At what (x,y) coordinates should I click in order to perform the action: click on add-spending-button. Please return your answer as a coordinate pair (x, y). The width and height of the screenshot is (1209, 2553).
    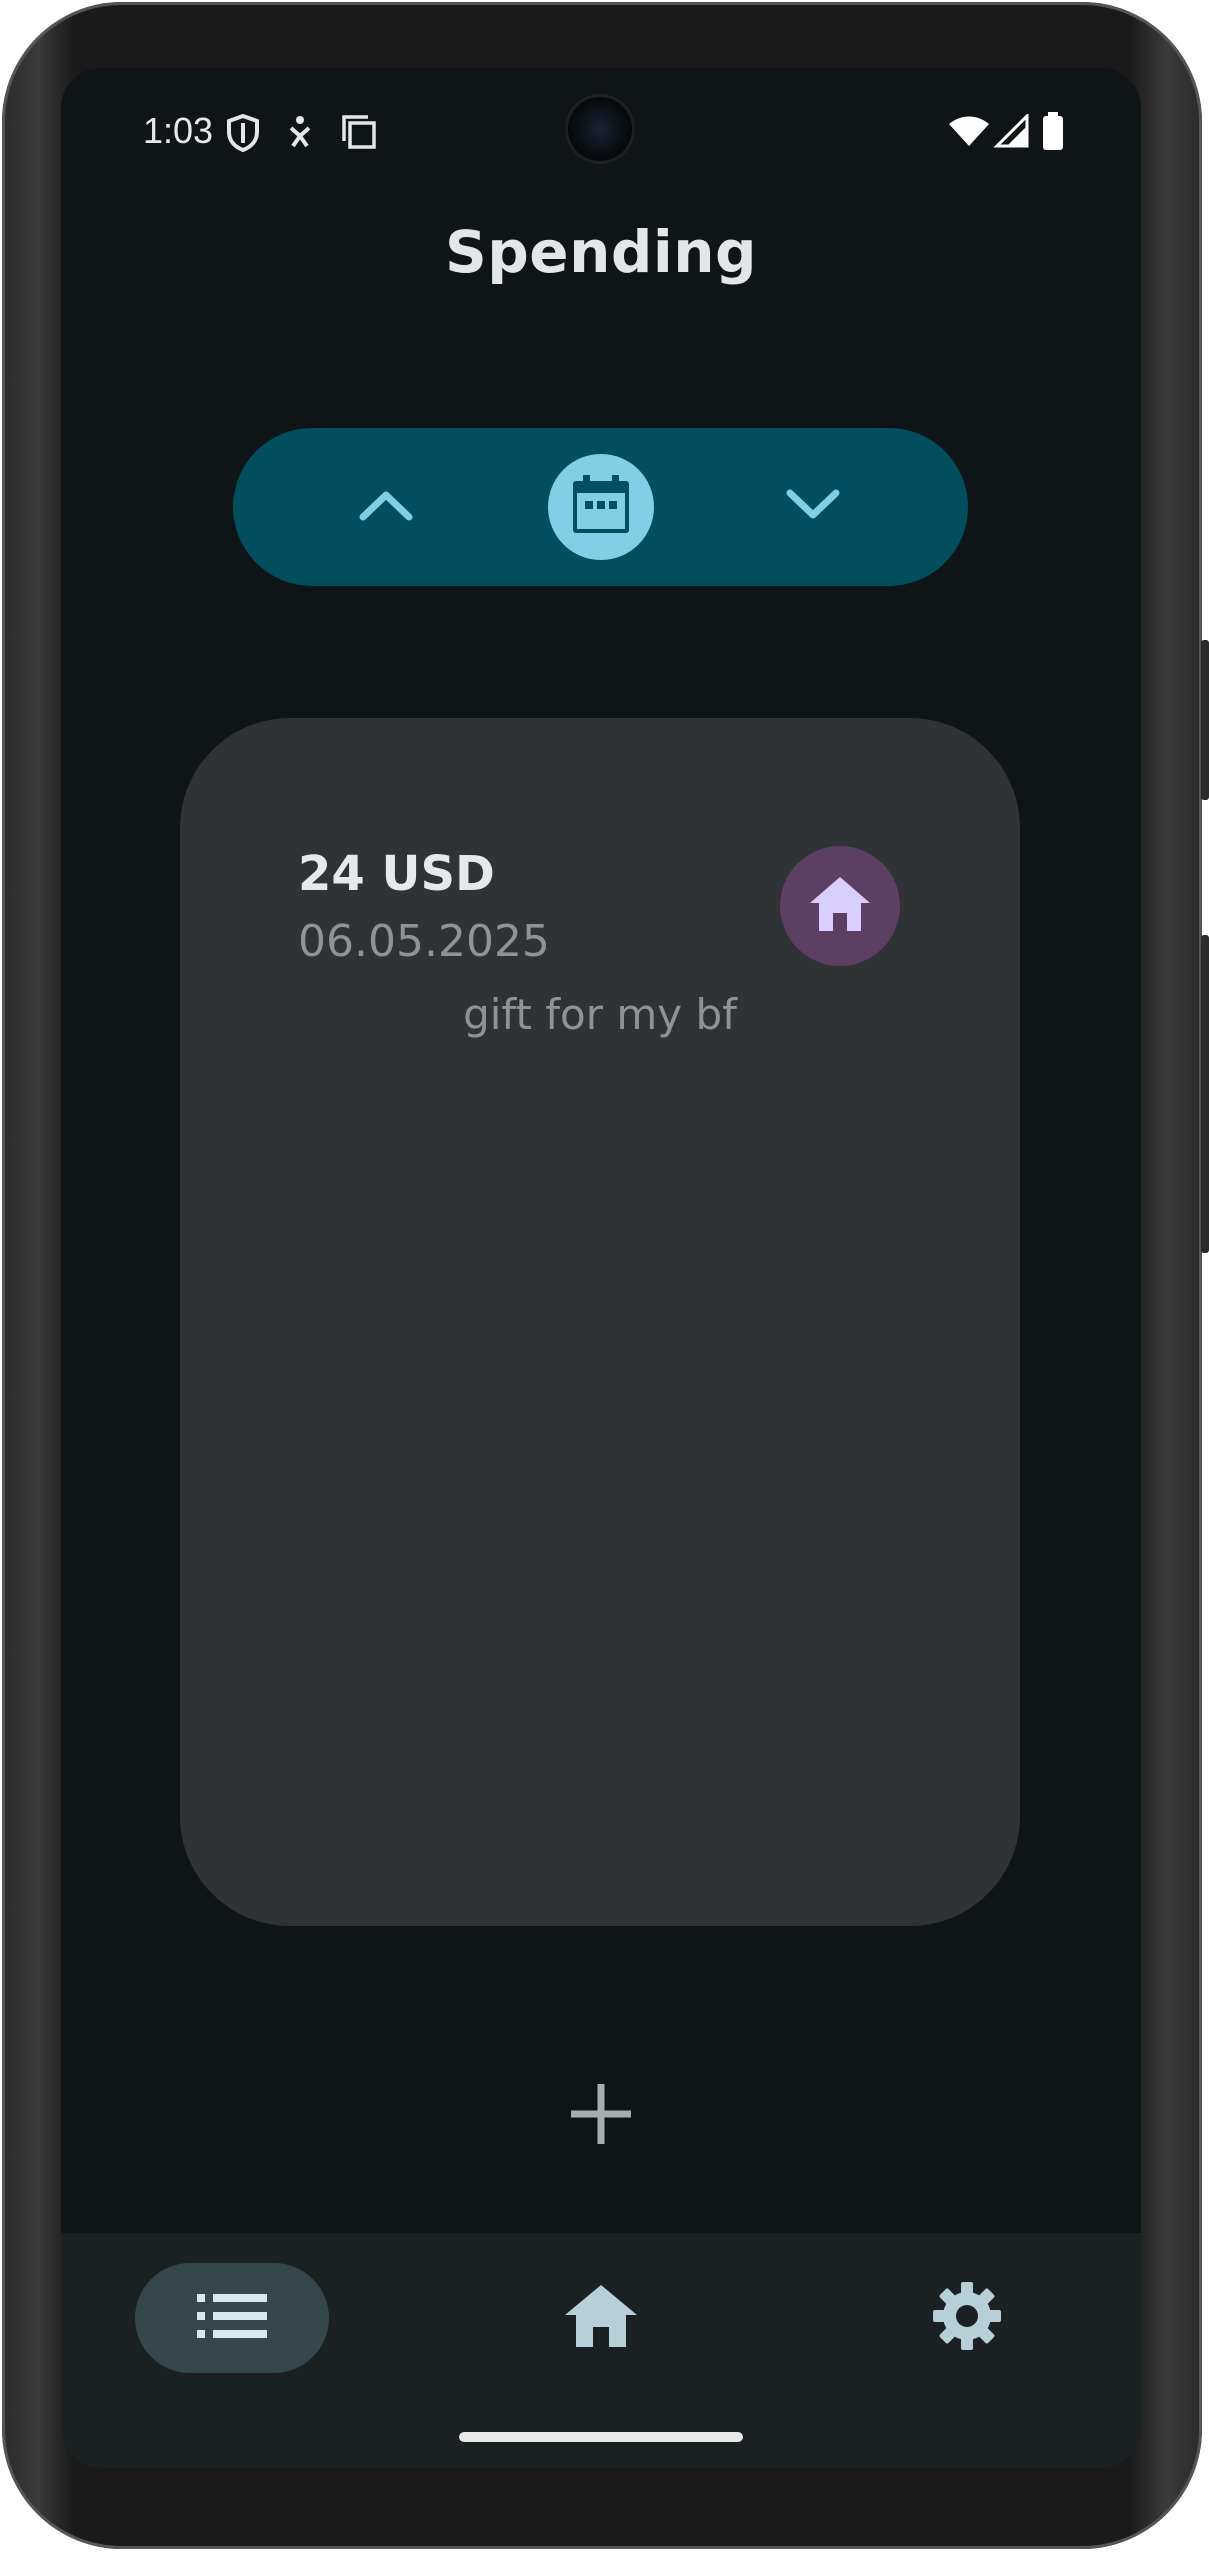
    Looking at the image, I should click on (601, 2116).